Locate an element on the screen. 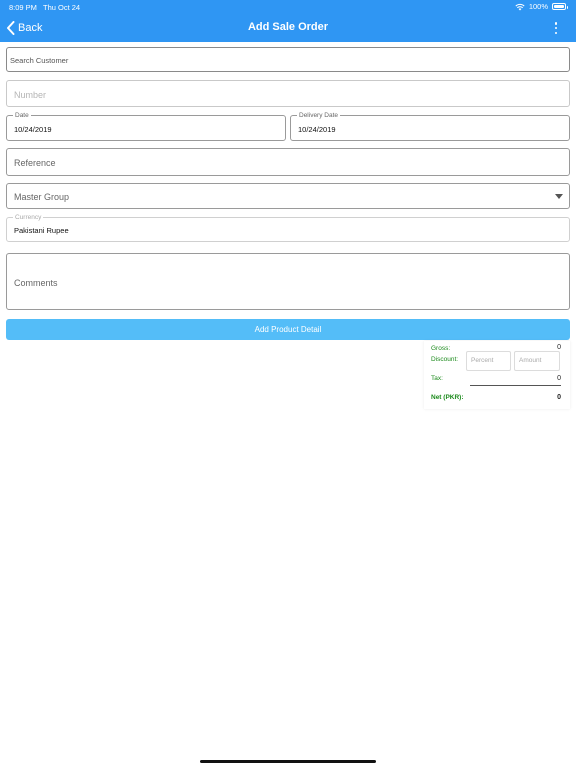 Image resolution: width=576 pixels, height=768 pixels. delivery-date-label: Delivery Date is located at coordinates (319, 115).